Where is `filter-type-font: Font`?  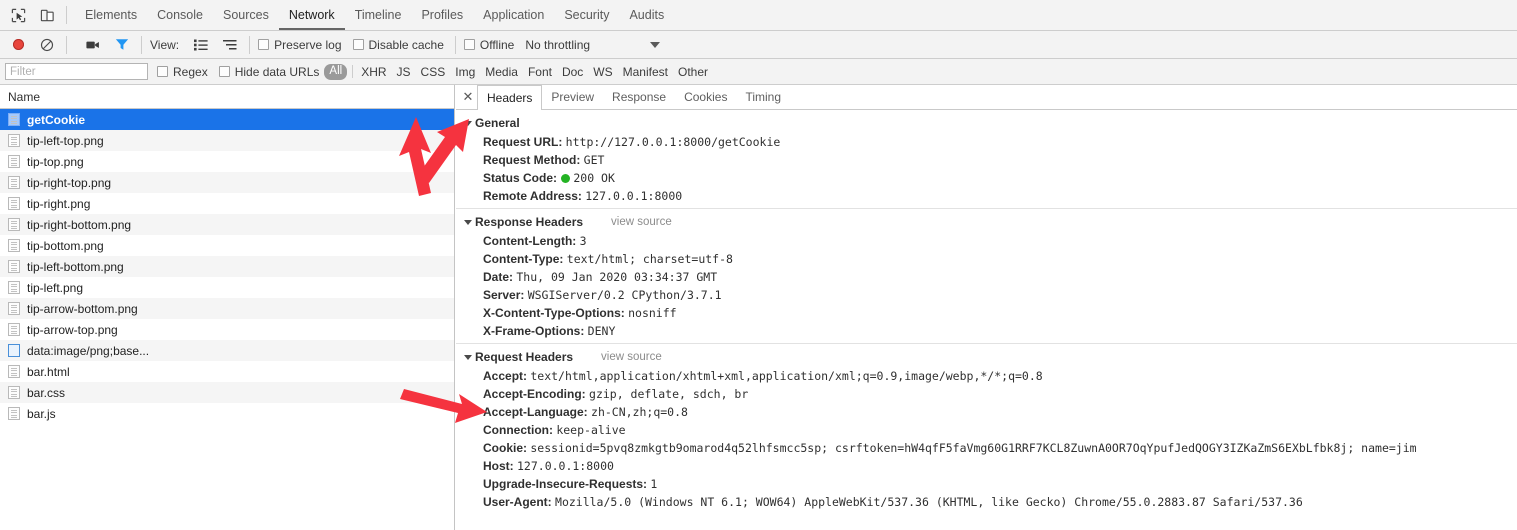
filter-type-font: Font is located at coordinates (540, 72).